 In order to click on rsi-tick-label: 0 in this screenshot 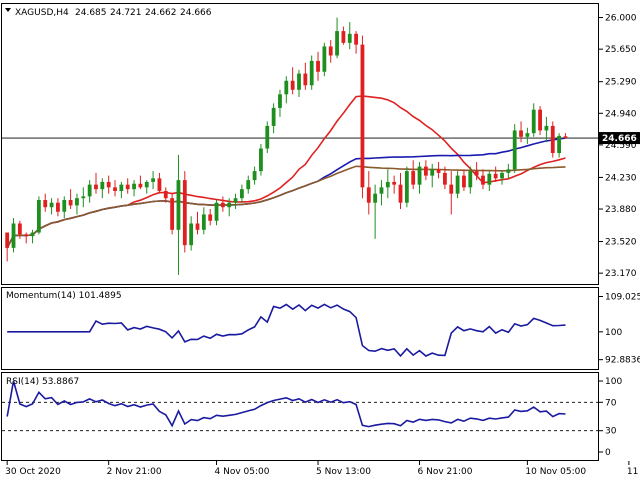, I will do `click(608, 453)`.